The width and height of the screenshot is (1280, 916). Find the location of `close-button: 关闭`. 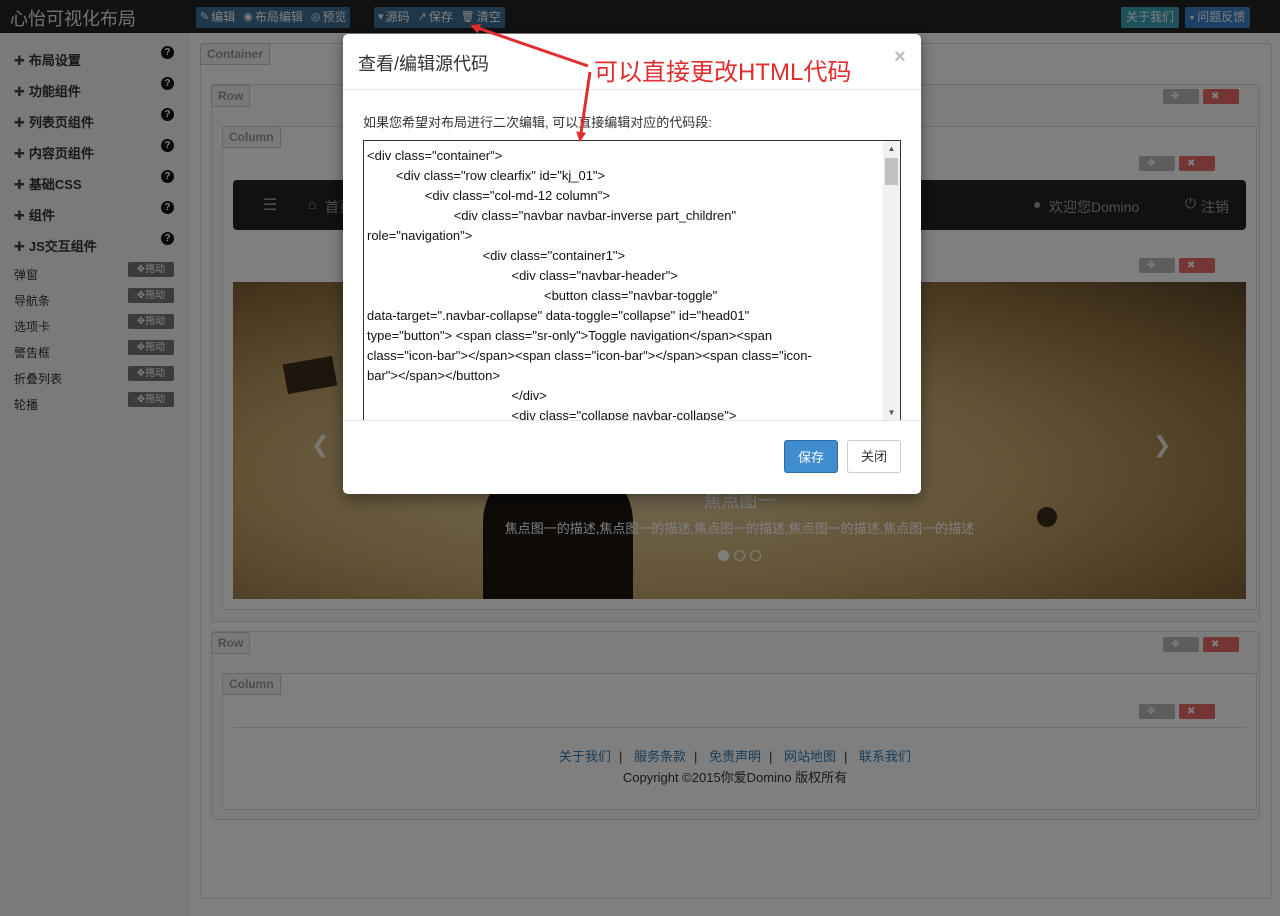

close-button: 关闭 is located at coordinates (874, 456).